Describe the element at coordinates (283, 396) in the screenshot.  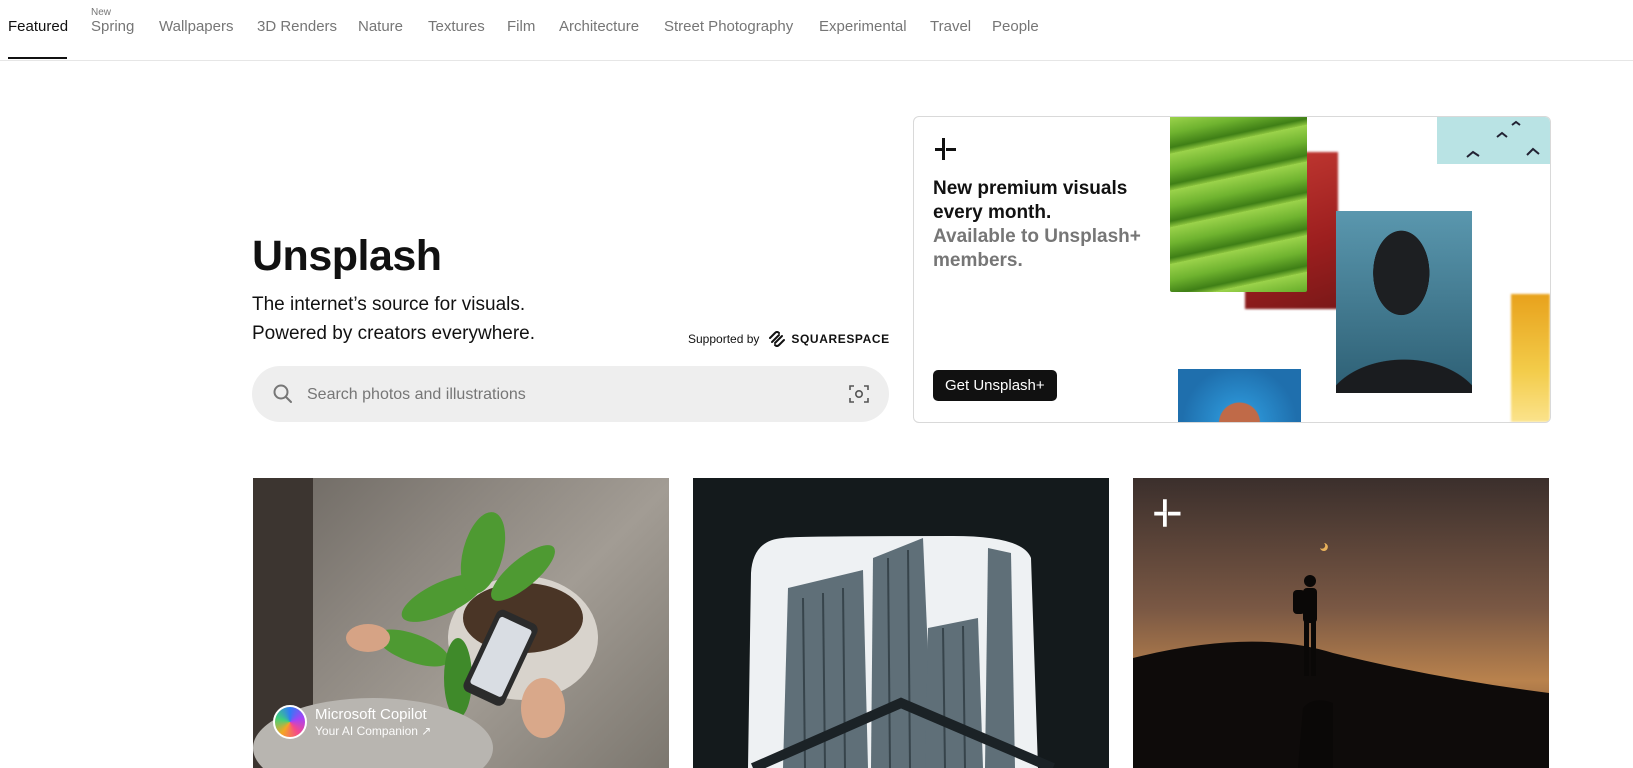
I see `search-icon` at that location.